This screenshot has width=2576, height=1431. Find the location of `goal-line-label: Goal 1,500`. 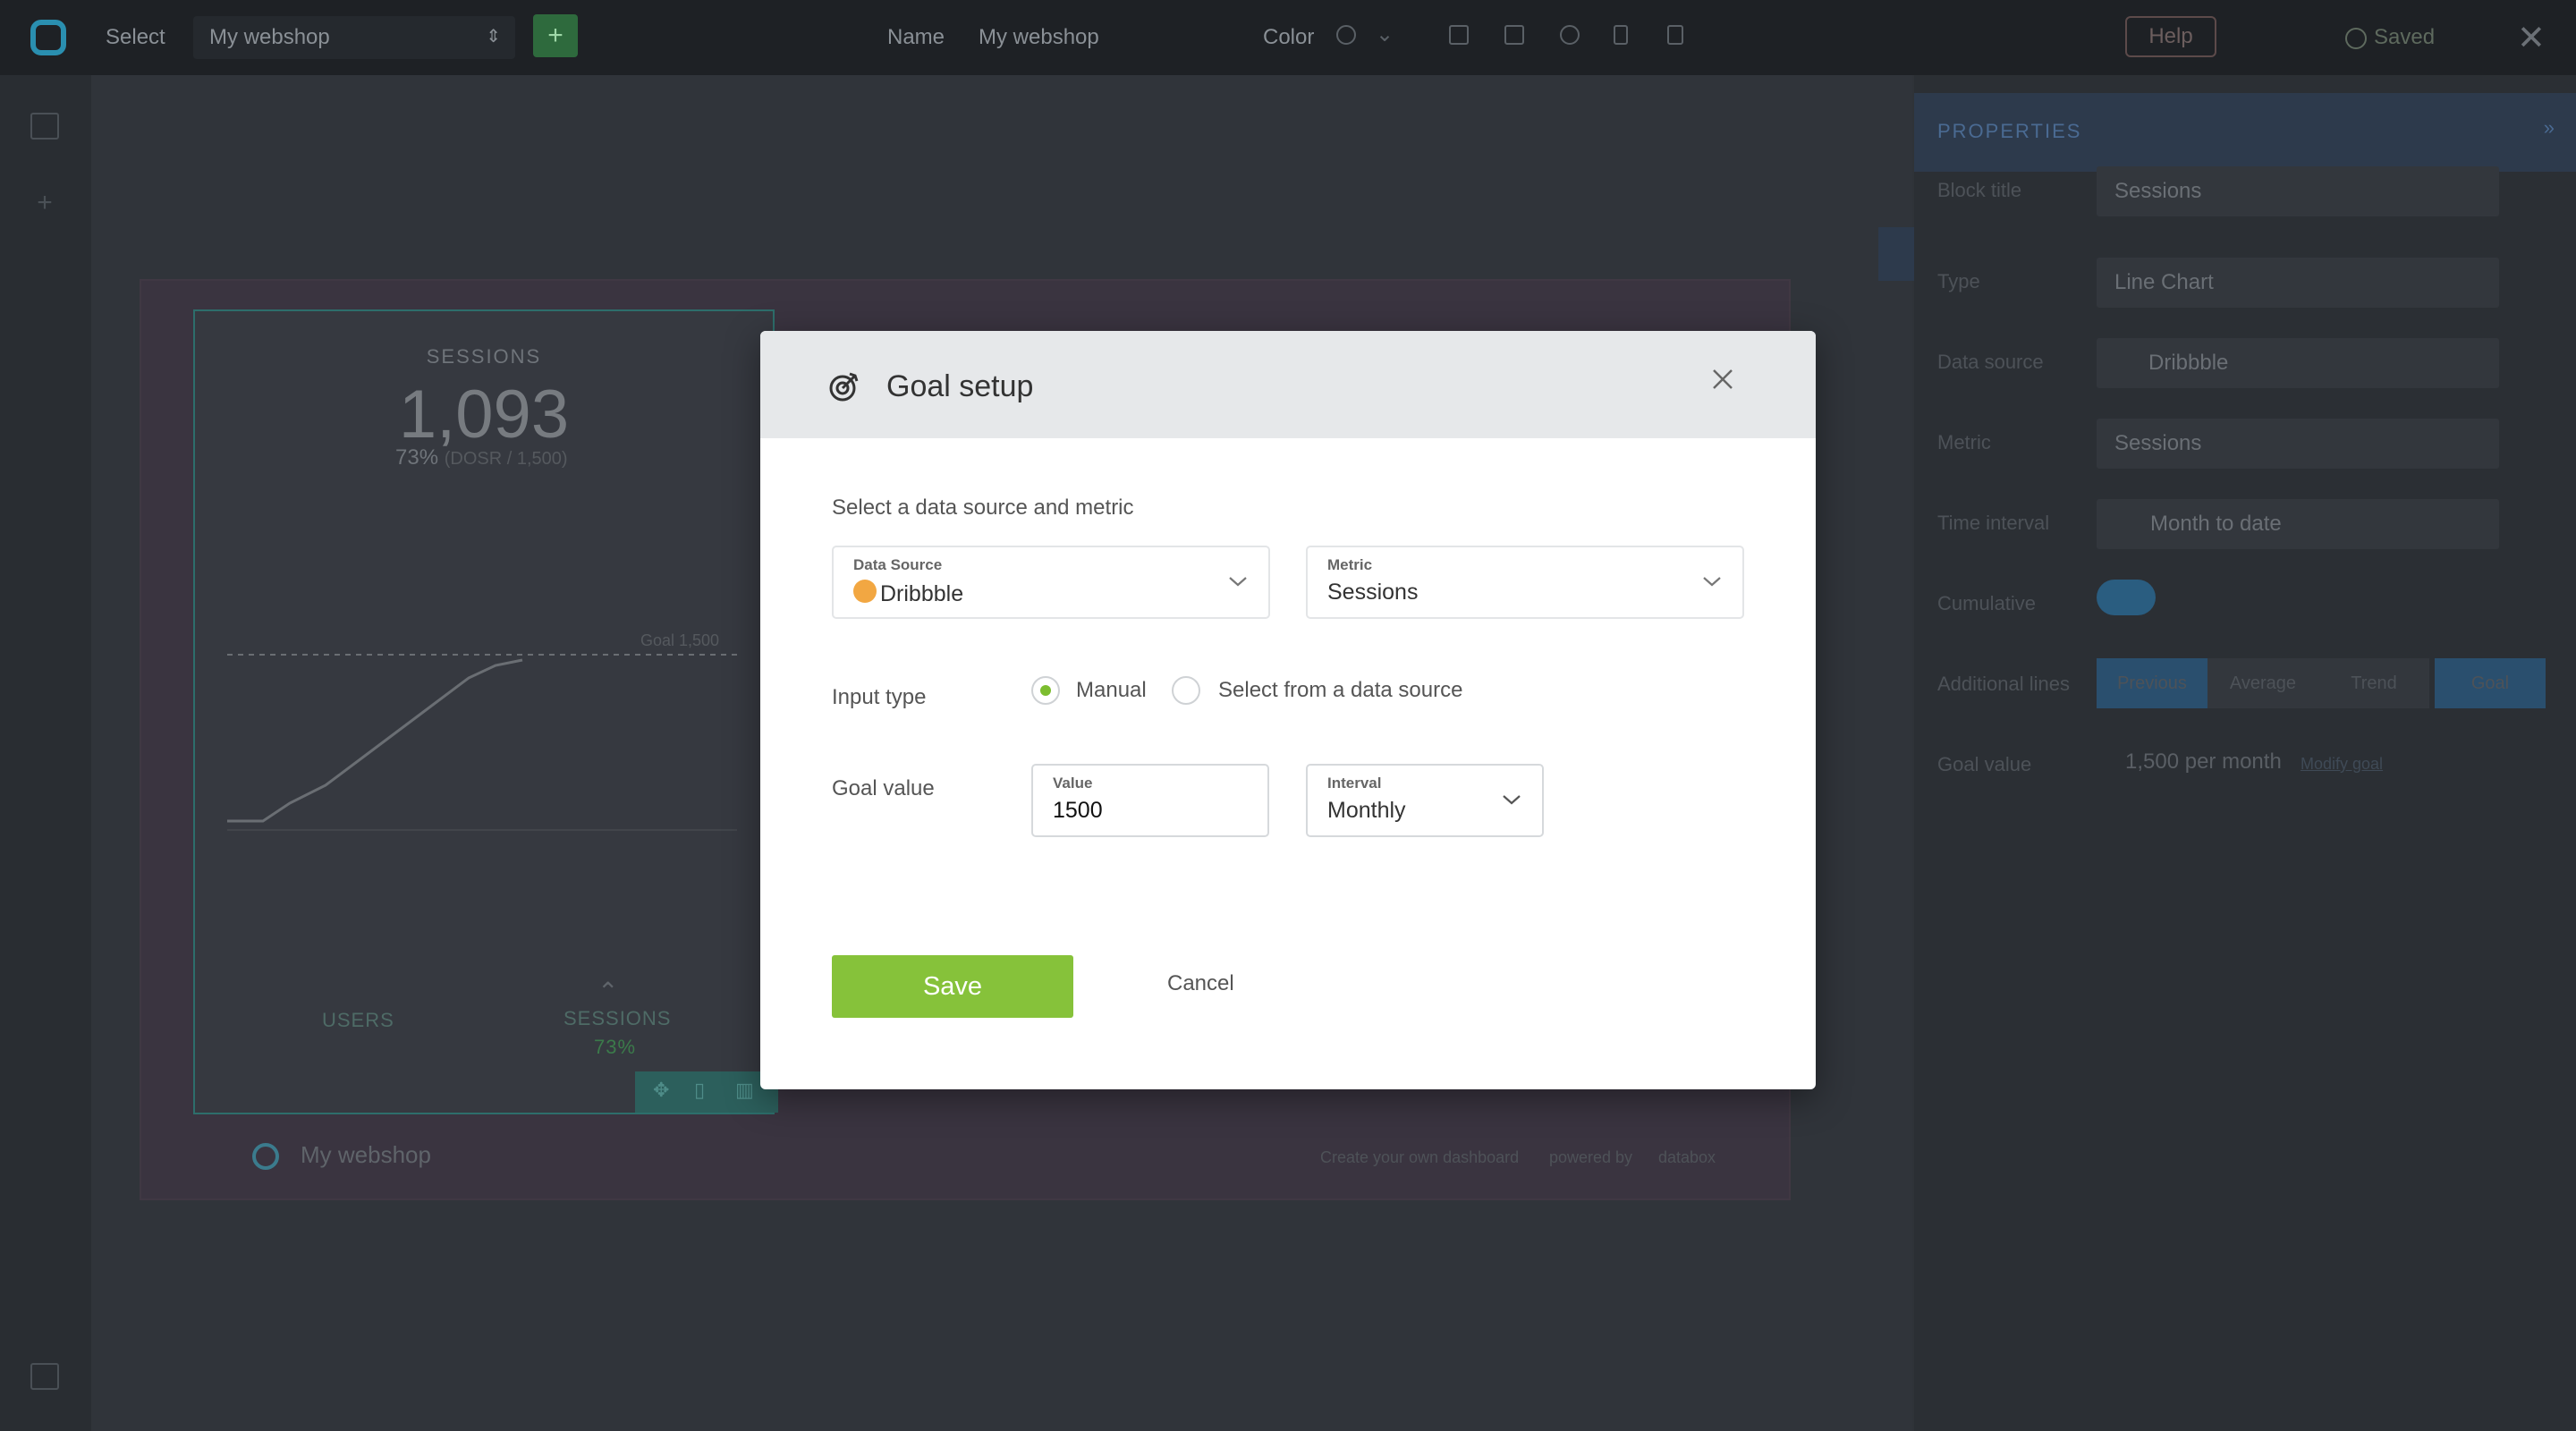

goal-line-label: Goal 1,500 is located at coordinates (679, 640).